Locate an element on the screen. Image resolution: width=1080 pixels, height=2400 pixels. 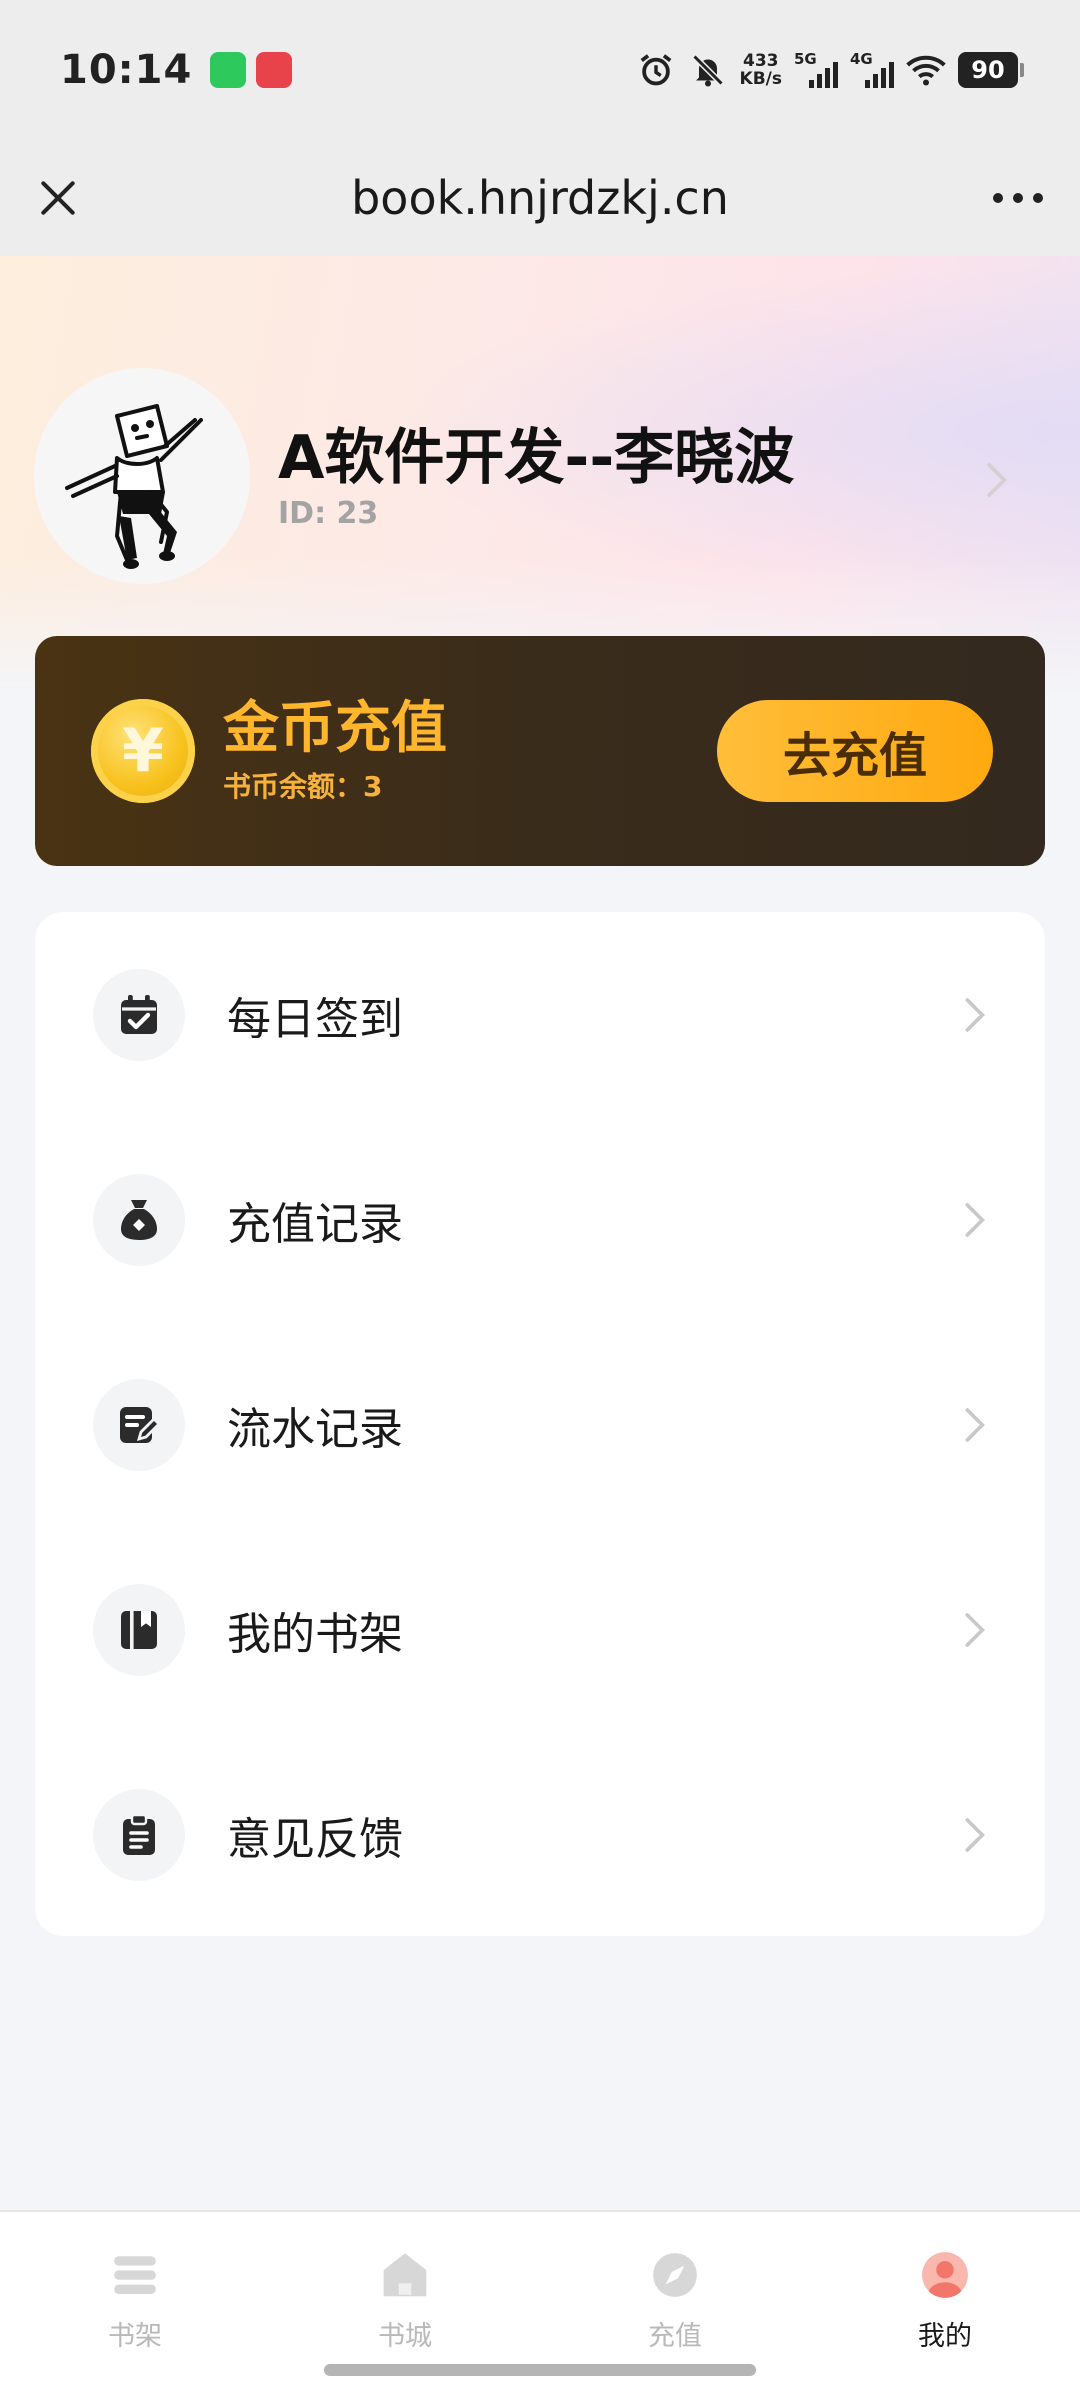
network-speed-unit: KB/s is located at coordinates (760, 79).